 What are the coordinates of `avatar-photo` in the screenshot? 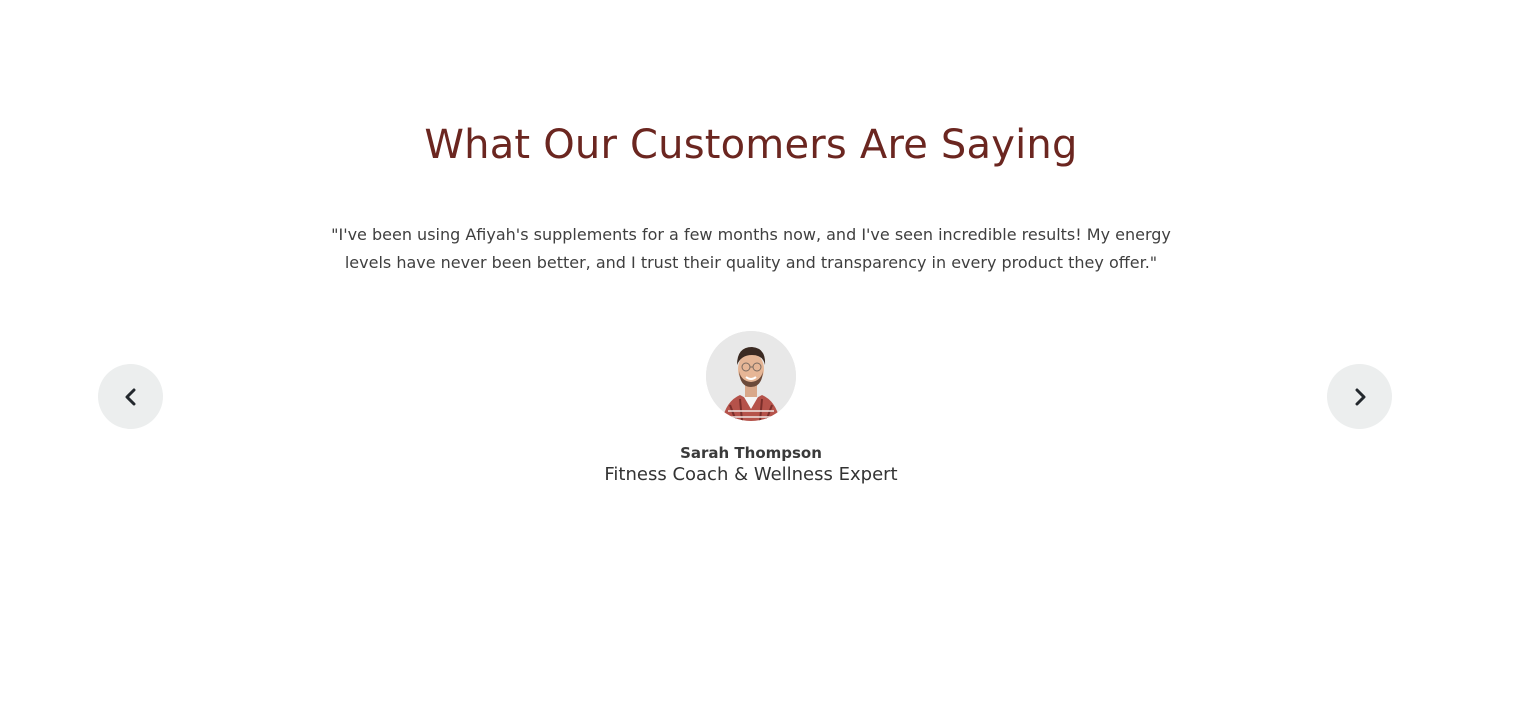 It's located at (751, 376).